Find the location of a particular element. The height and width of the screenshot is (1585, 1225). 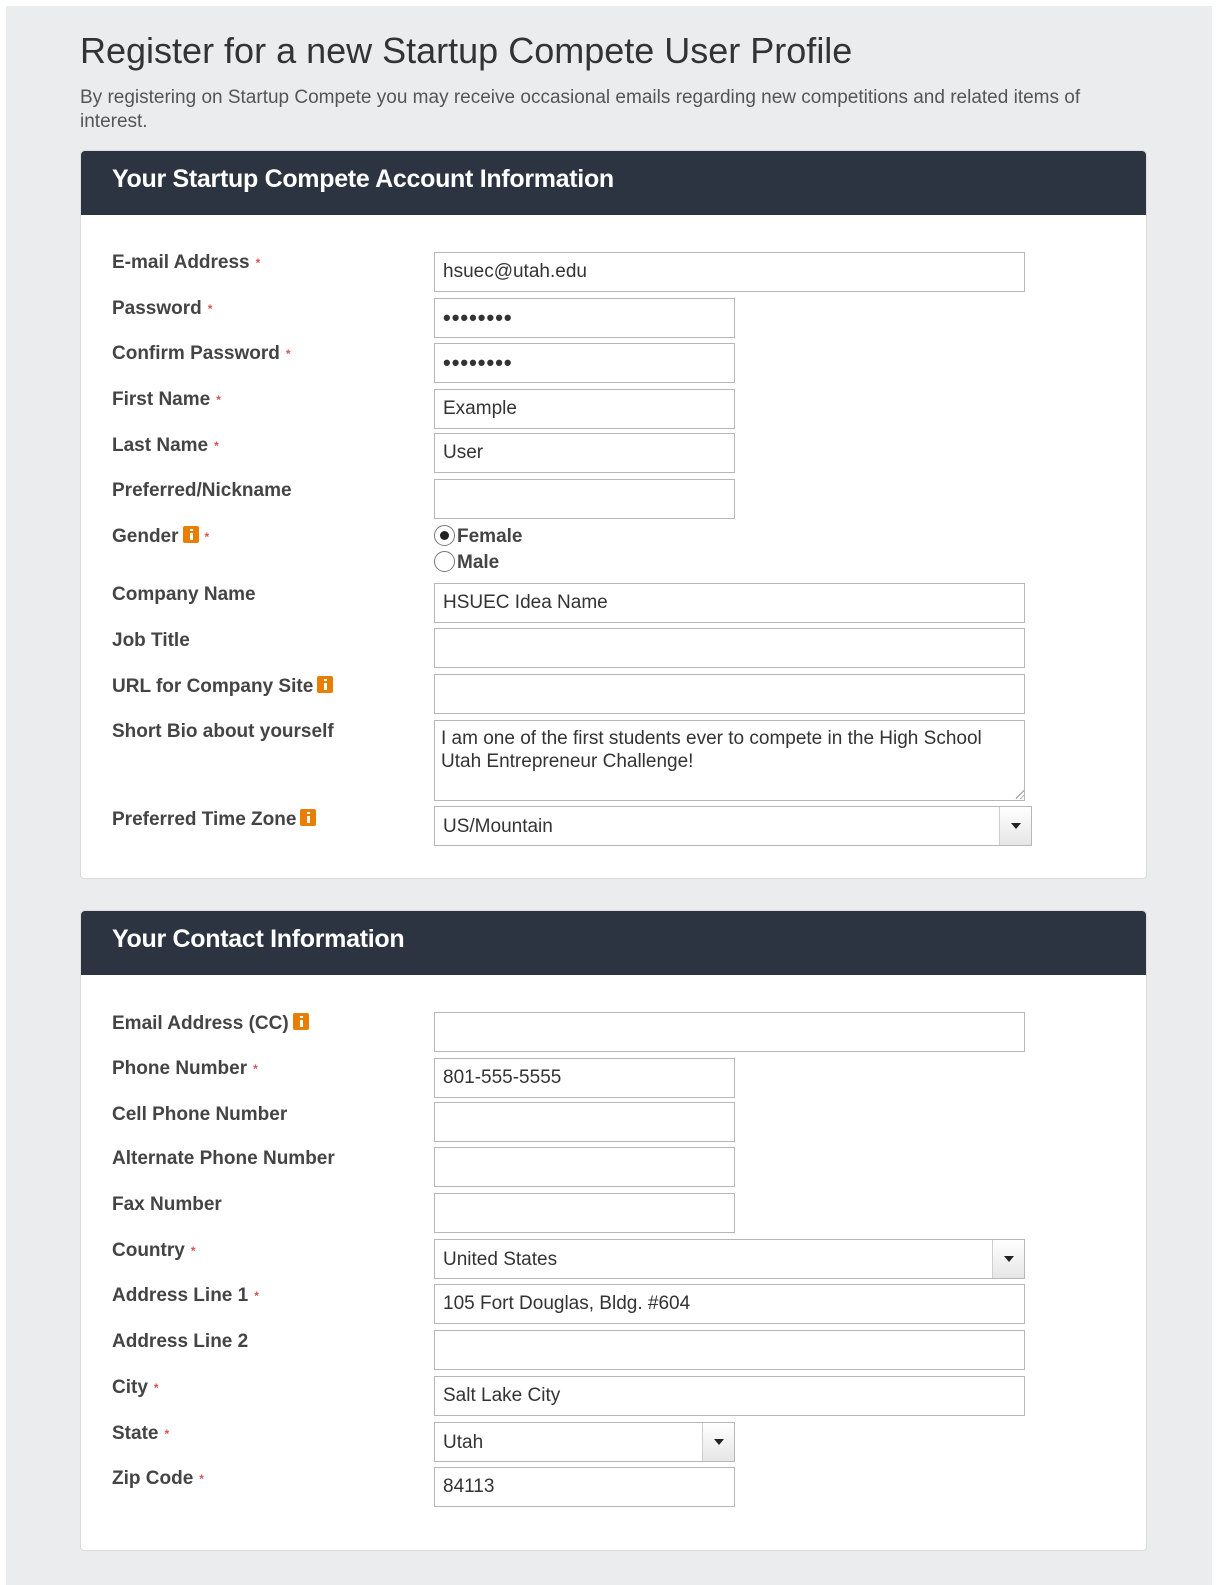

nickname-input is located at coordinates (584, 499).